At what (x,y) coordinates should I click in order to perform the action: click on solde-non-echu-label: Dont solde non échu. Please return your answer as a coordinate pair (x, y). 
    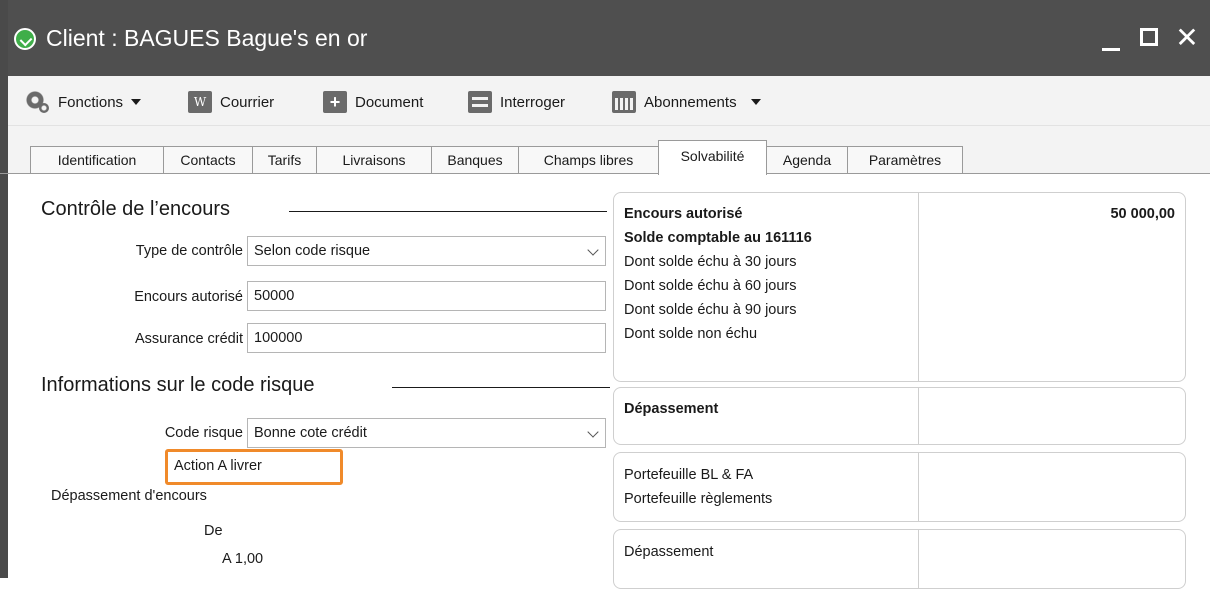
    Looking at the image, I should click on (691, 334).